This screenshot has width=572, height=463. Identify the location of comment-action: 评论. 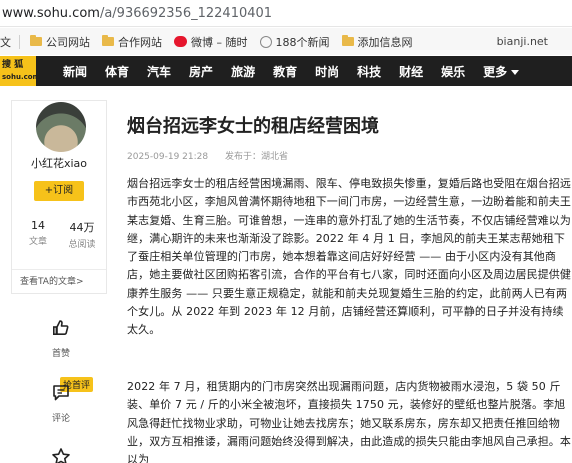
(61, 403).